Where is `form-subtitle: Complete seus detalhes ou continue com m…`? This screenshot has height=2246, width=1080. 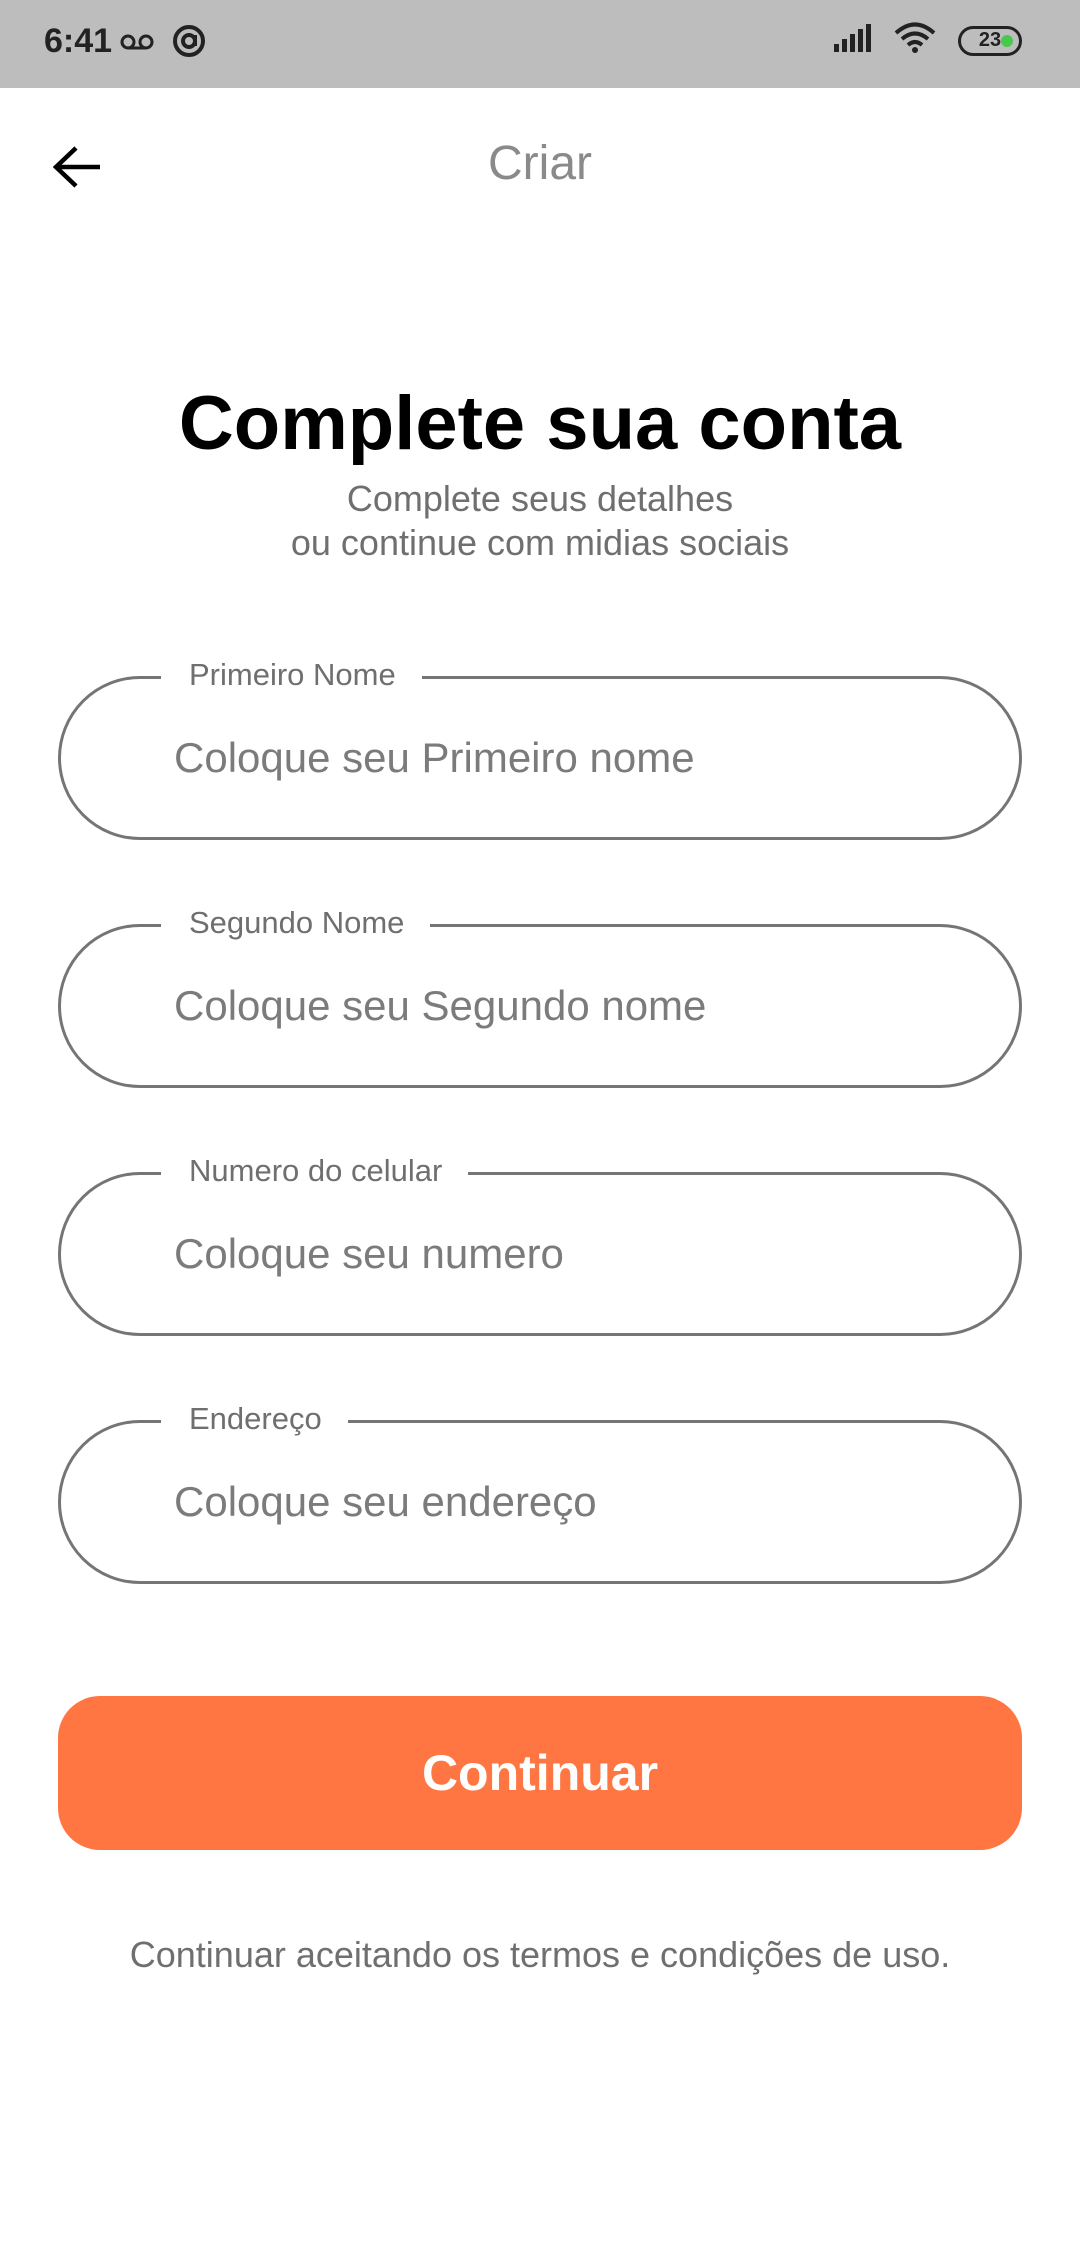 form-subtitle: Complete seus detalhes ou continue com m… is located at coordinates (540, 521).